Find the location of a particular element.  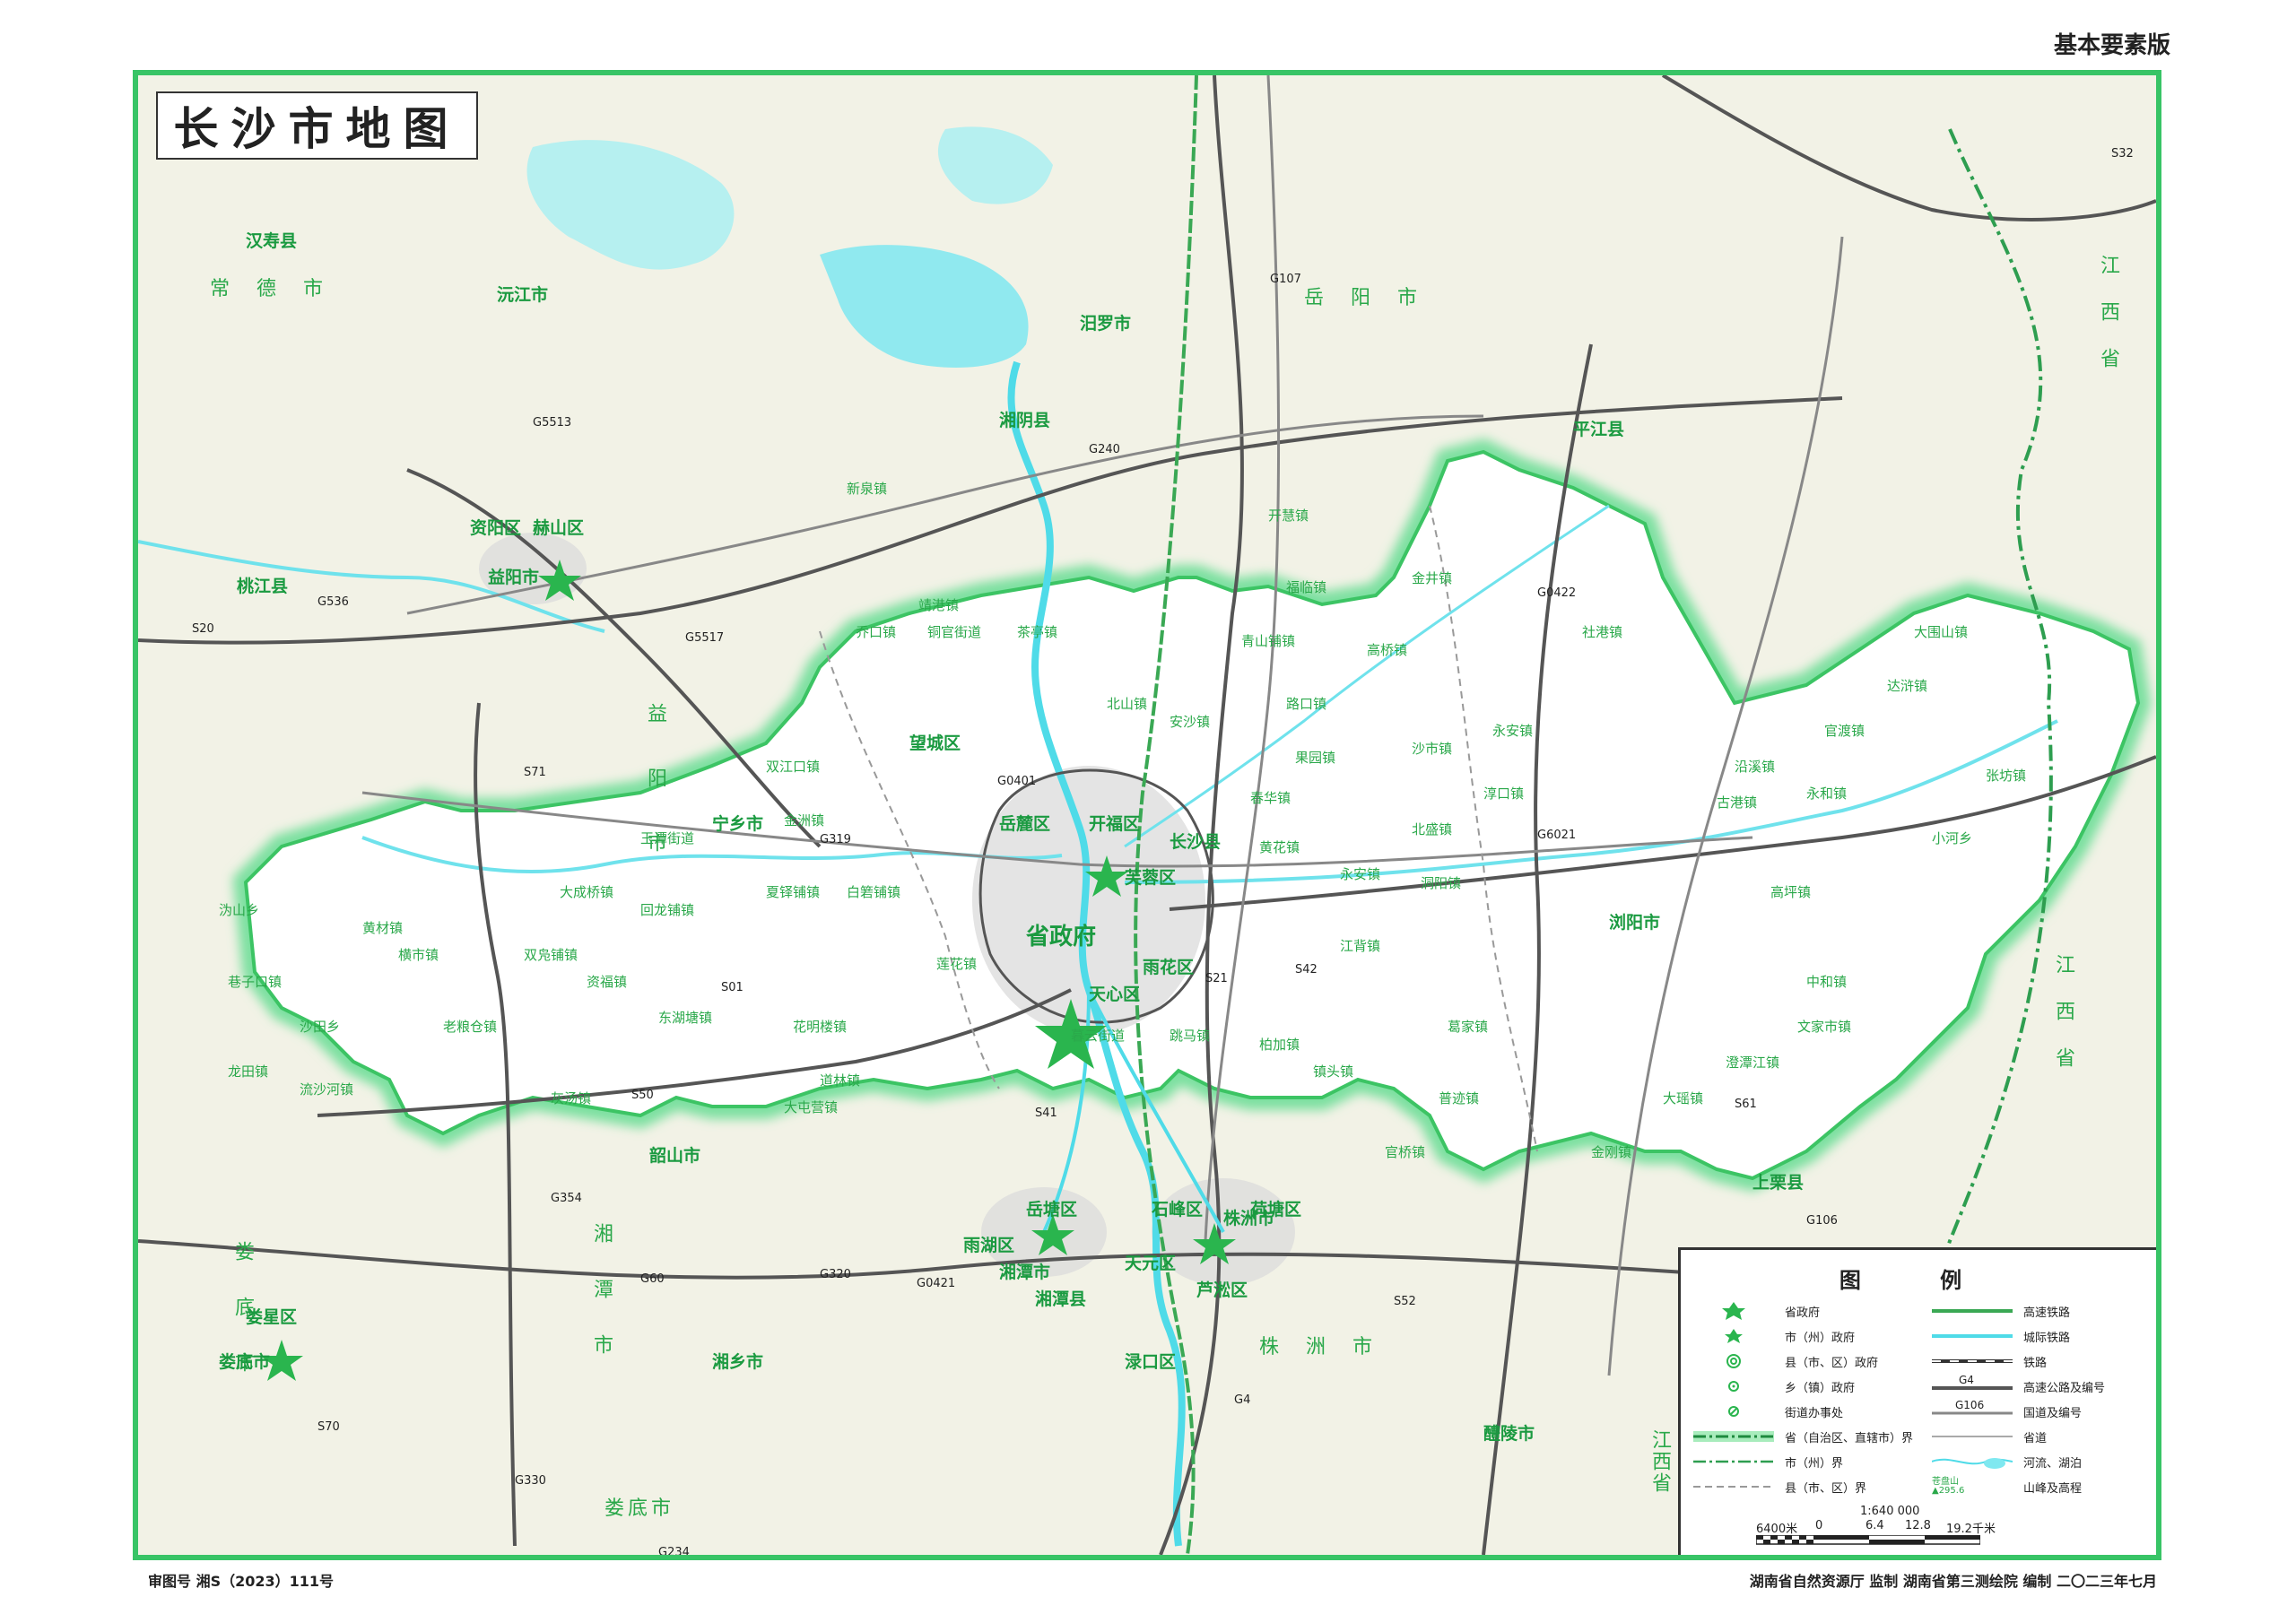

place-label-yuhua: 雨花区 is located at coordinates (1169, 967).